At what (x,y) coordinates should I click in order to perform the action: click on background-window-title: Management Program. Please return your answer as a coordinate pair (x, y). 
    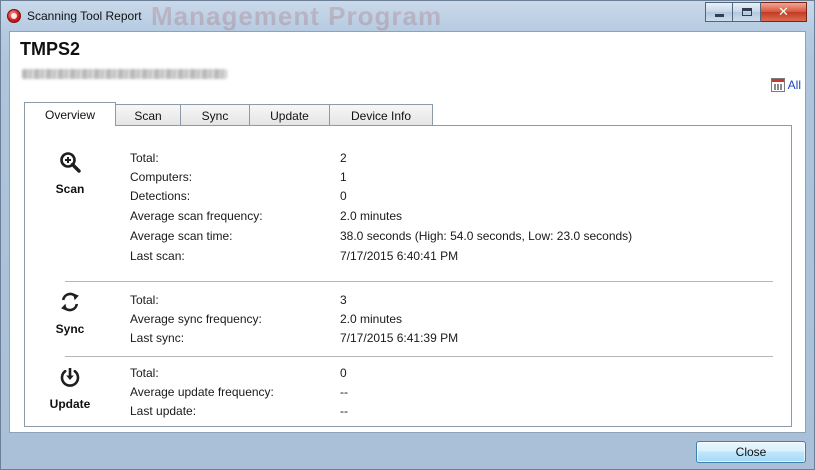
    Looking at the image, I should click on (297, 16).